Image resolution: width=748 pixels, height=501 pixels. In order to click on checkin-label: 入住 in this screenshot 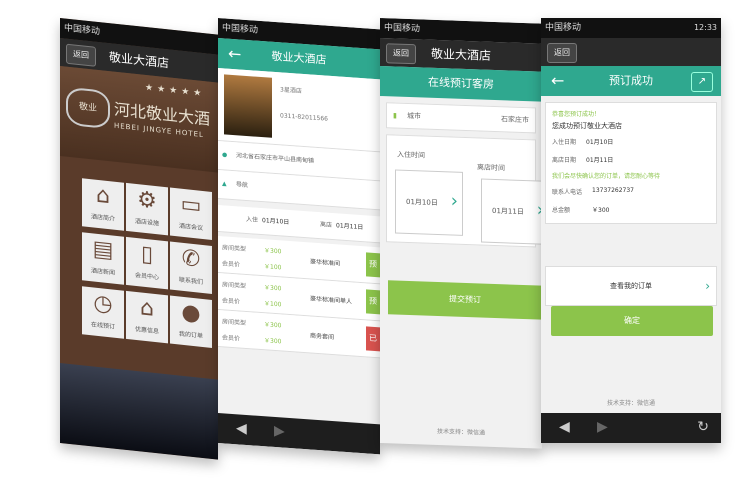, I will do `click(252, 219)`.